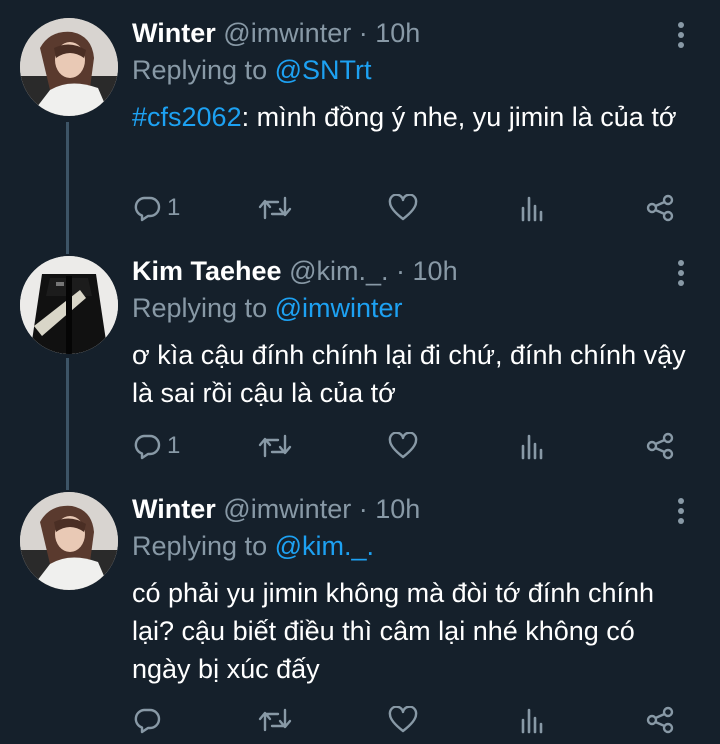 The width and height of the screenshot is (720, 744). What do you see at coordinates (324, 546) in the screenshot?
I see `replying-mention: @kim._.` at bounding box center [324, 546].